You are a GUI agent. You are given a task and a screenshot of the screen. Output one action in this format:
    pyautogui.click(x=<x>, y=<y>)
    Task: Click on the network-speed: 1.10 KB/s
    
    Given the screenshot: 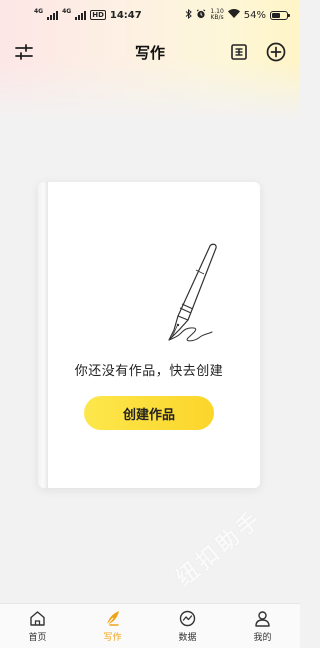 What is the action you would take?
    pyautogui.click(x=216, y=15)
    